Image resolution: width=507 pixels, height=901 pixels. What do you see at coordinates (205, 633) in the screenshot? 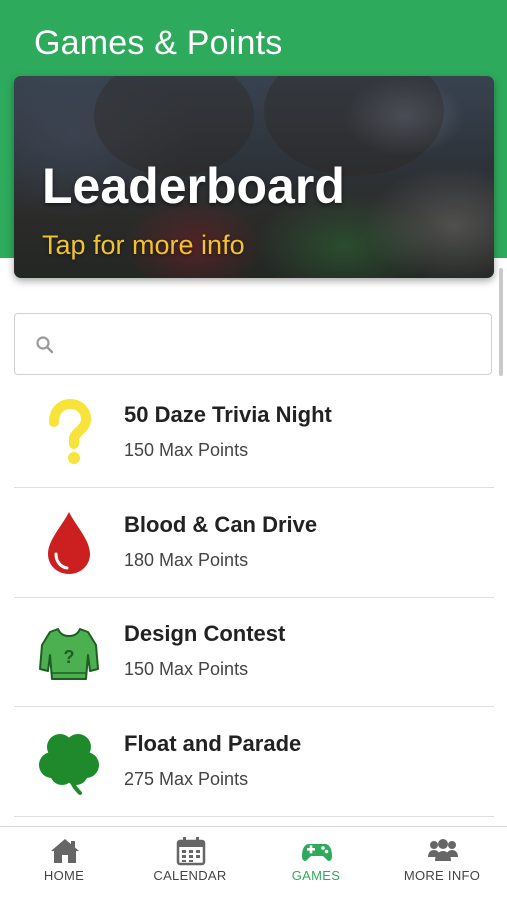
I see `game-title: Design Contest` at bounding box center [205, 633].